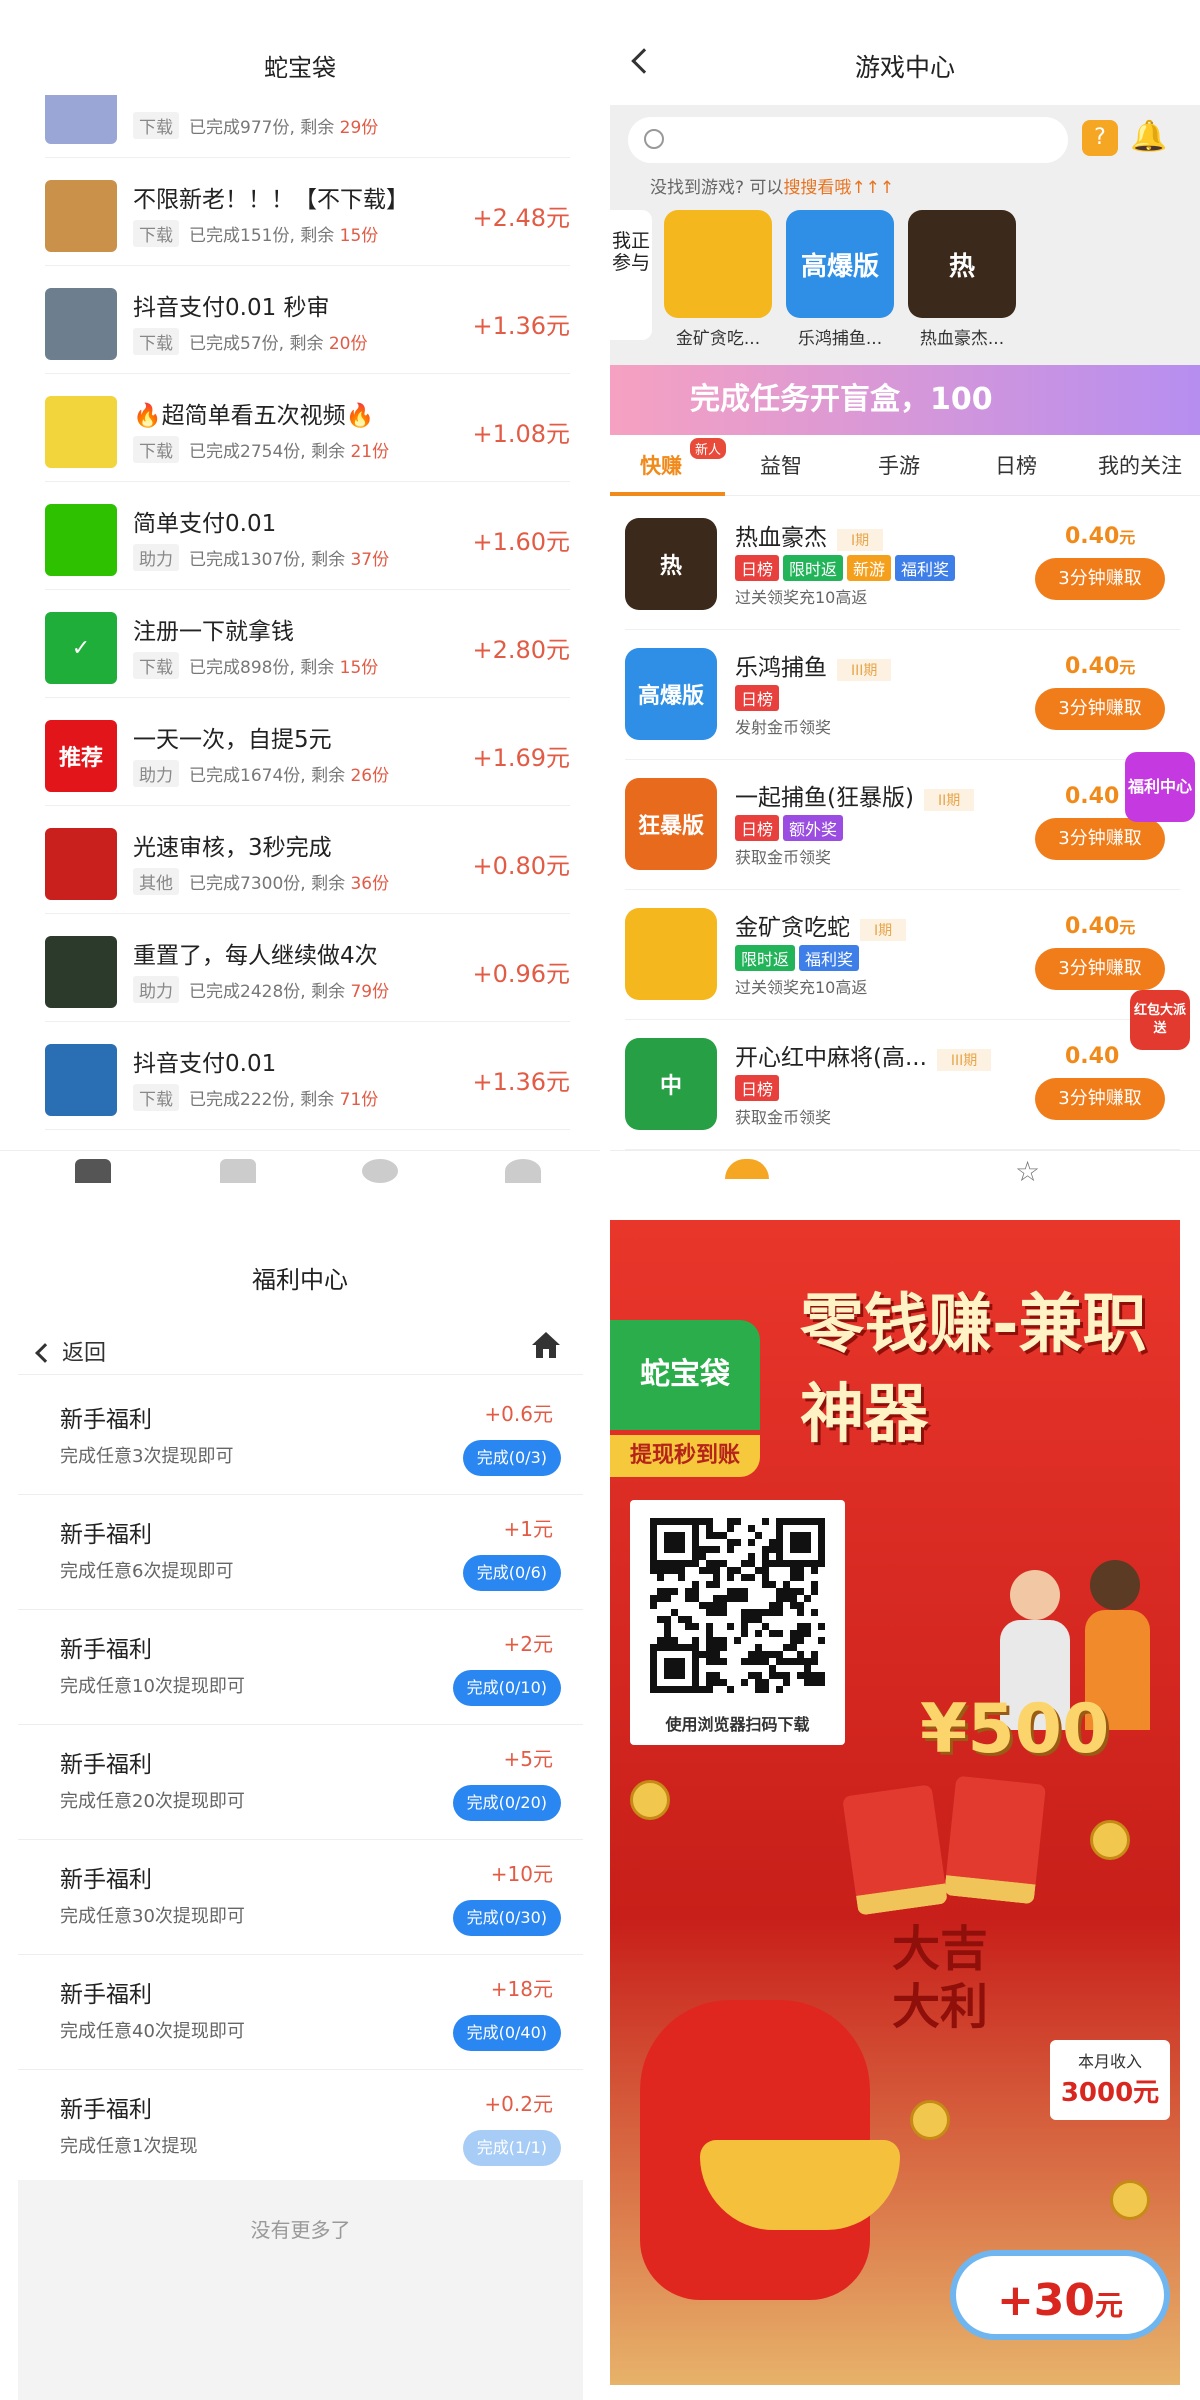 The image size is (1200, 2400). What do you see at coordinates (781, 465) in the screenshot?
I see `tab-2: 益智` at bounding box center [781, 465].